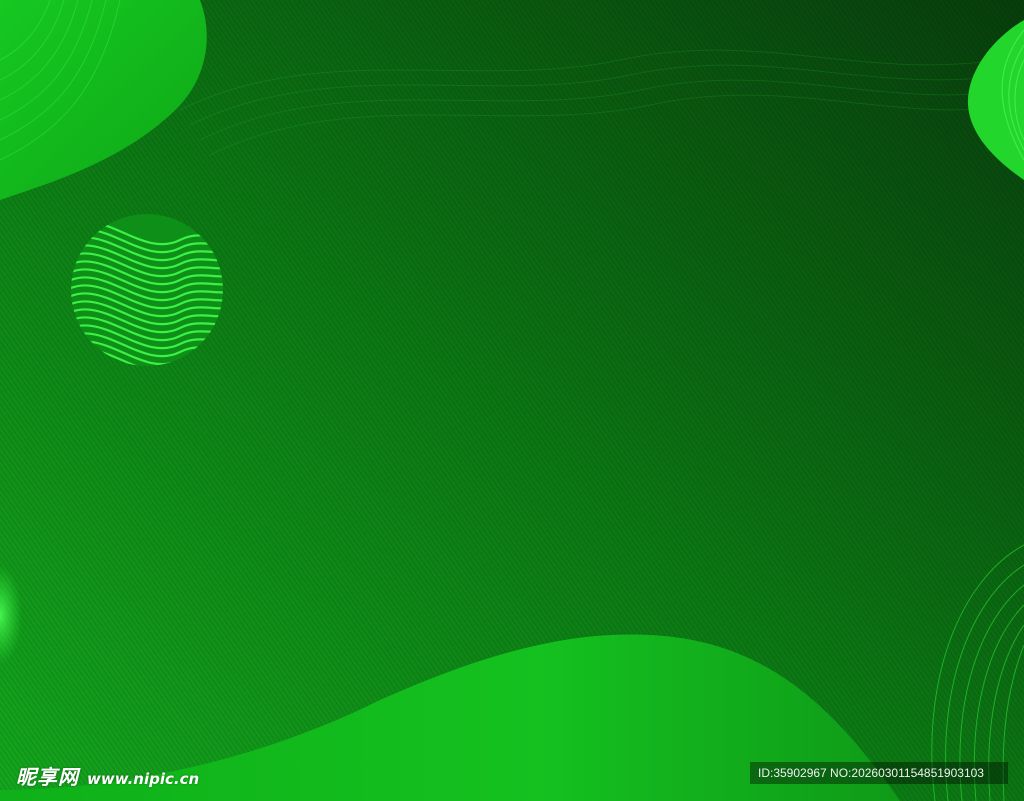 The width and height of the screenshot is (1024, 801). Describe the element at coordinates (47, 777) in the screenshot. I see `watermark-brand: 昵享网` at that location.